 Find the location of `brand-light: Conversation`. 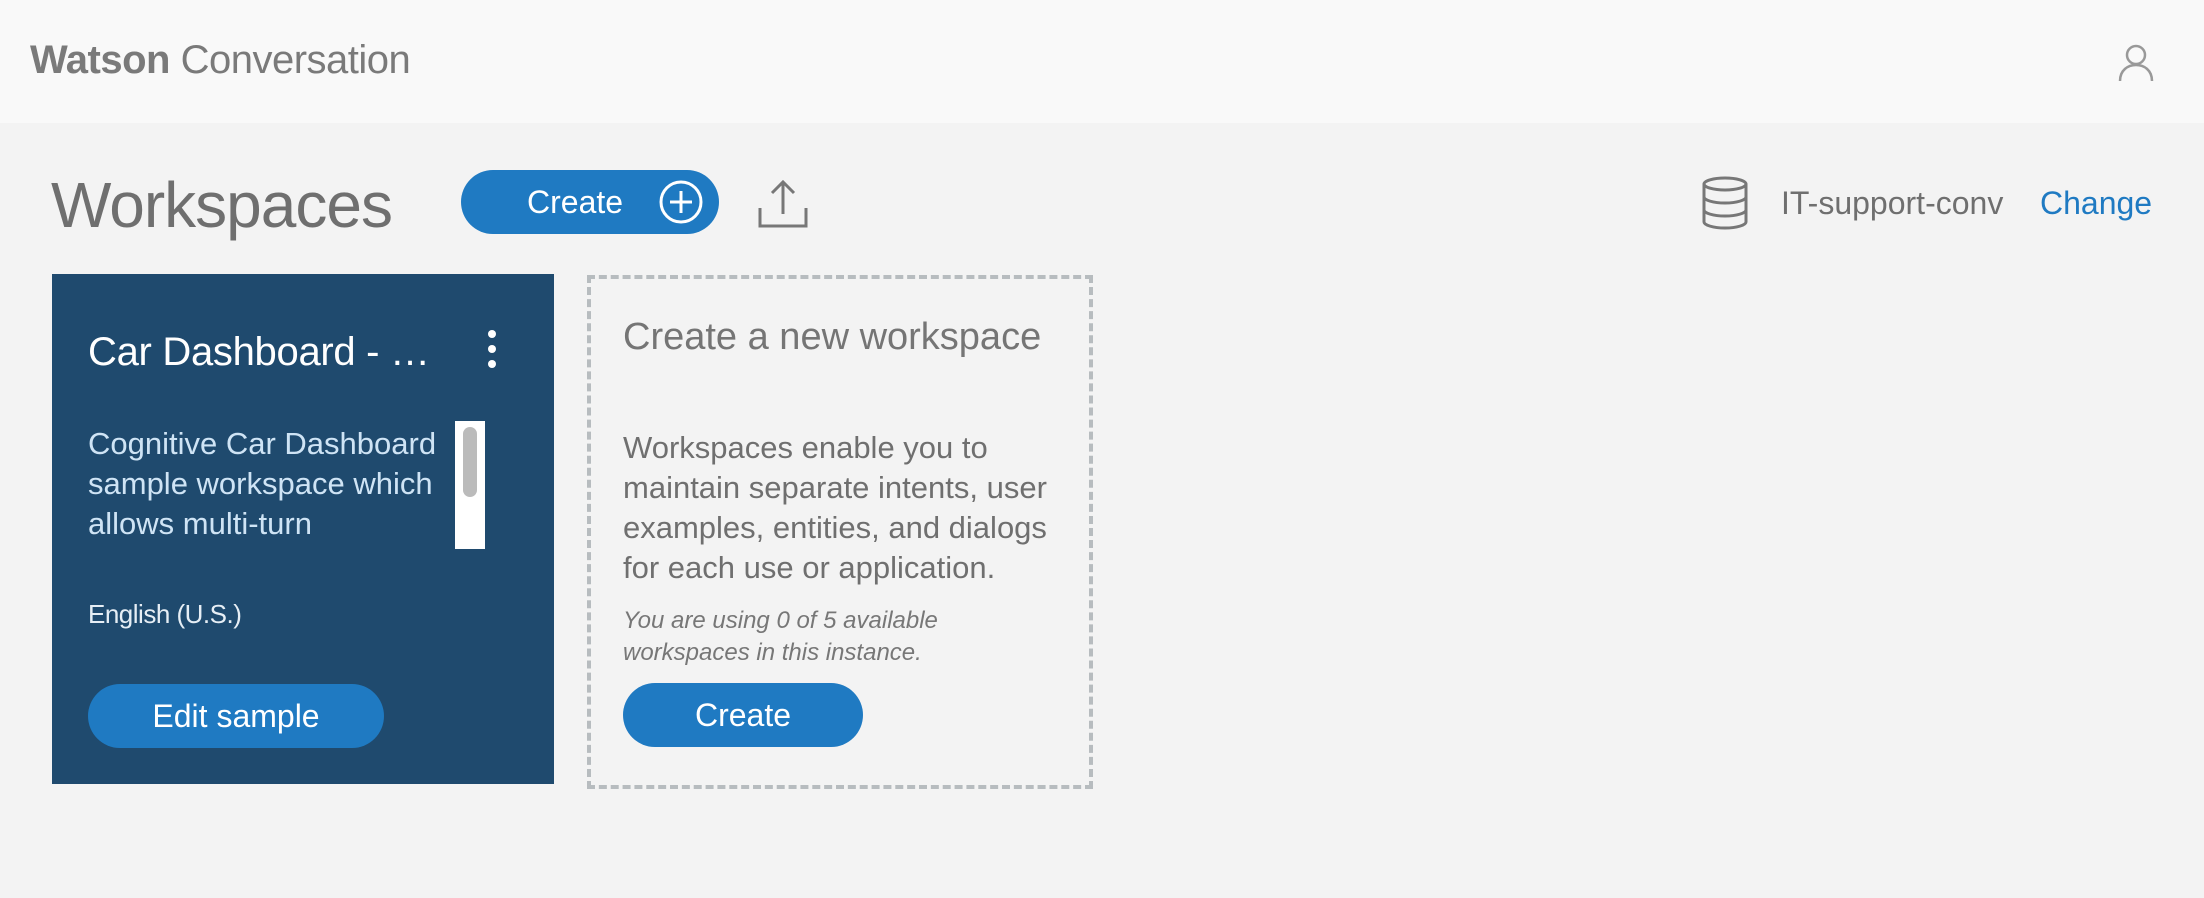

brand-light: Conversation is located at coordinates (295, 60).